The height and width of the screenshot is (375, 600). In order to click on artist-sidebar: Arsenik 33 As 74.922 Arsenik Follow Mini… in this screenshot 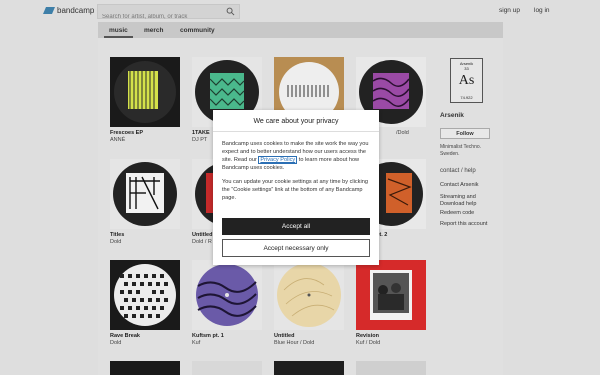, I will do `click(470, 108)`.